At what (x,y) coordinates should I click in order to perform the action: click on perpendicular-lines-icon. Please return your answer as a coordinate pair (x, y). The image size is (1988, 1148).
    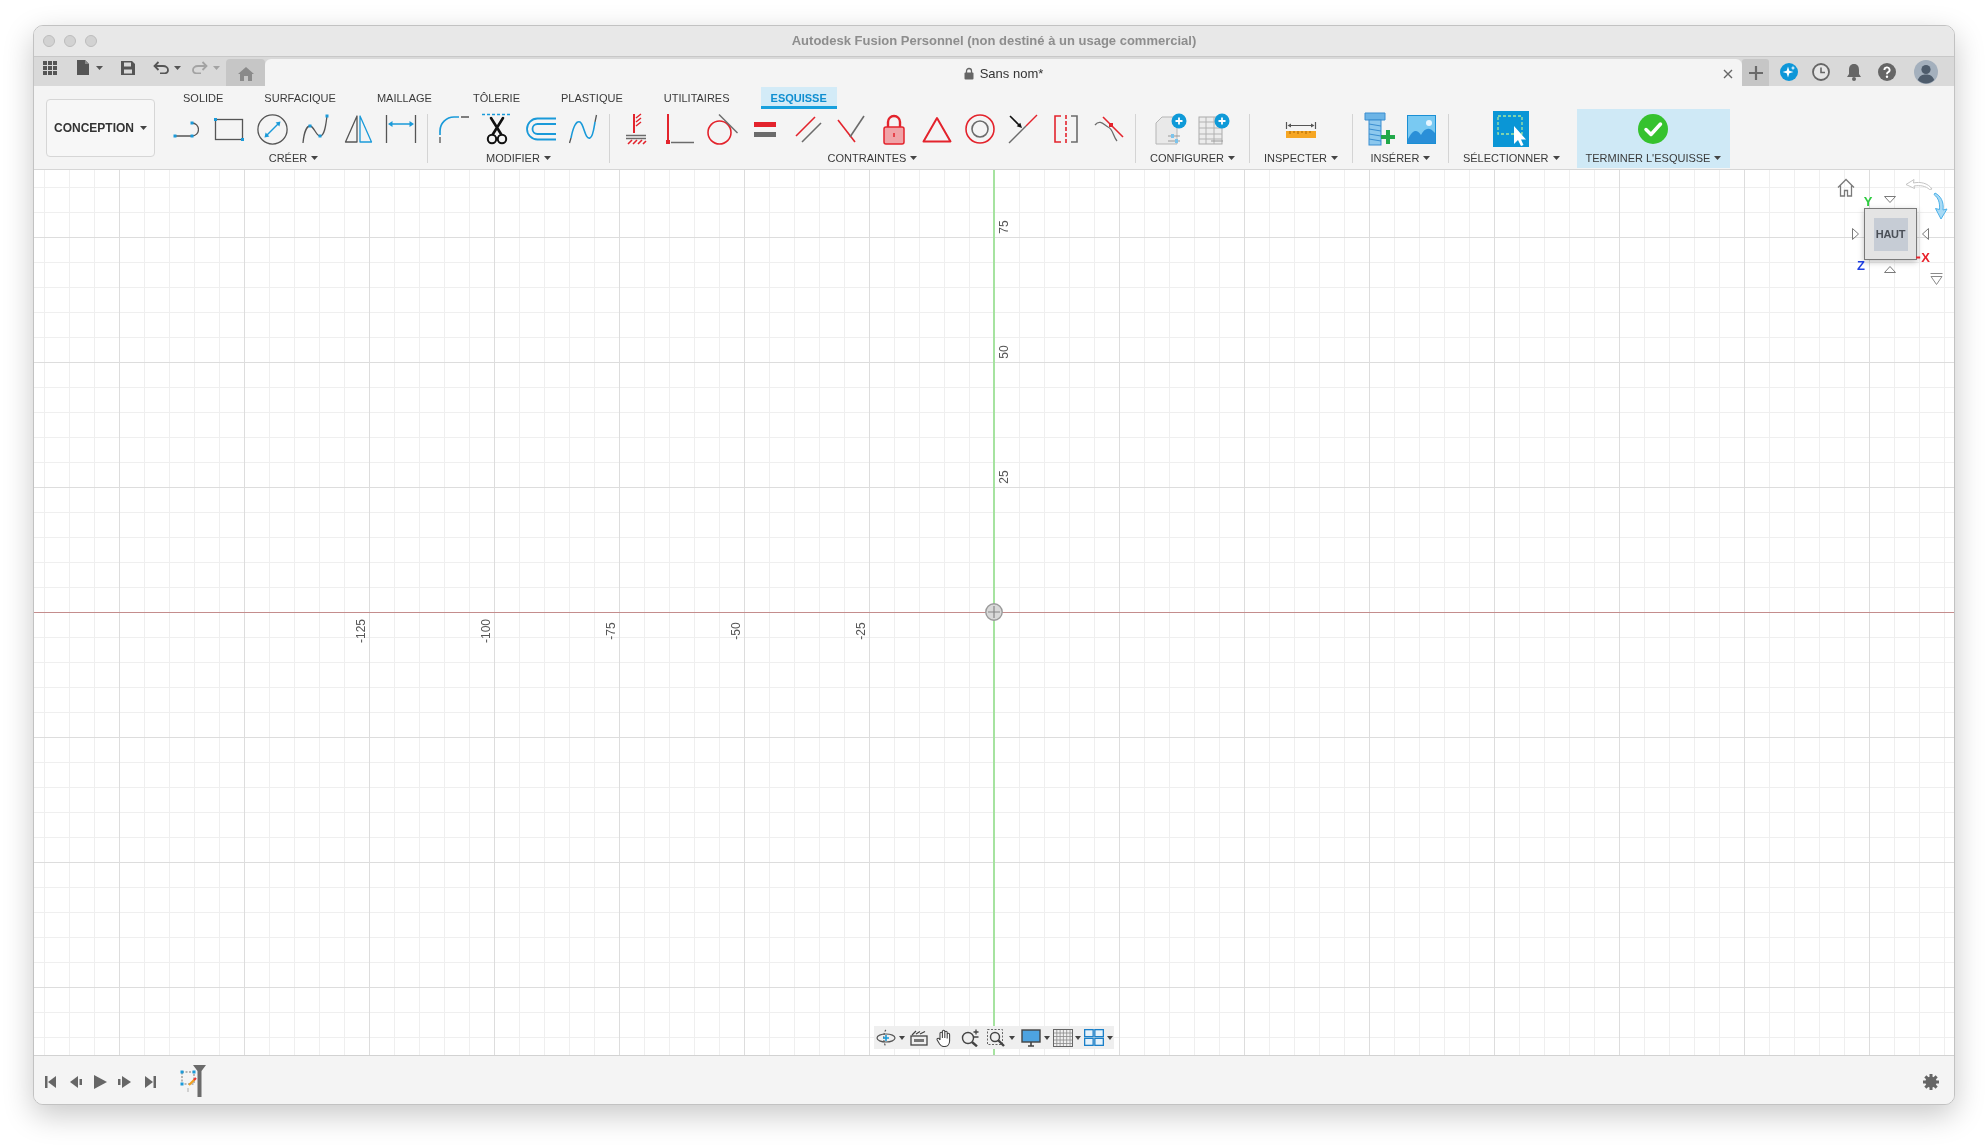
    Looking at the image, I should click on (851, 129).